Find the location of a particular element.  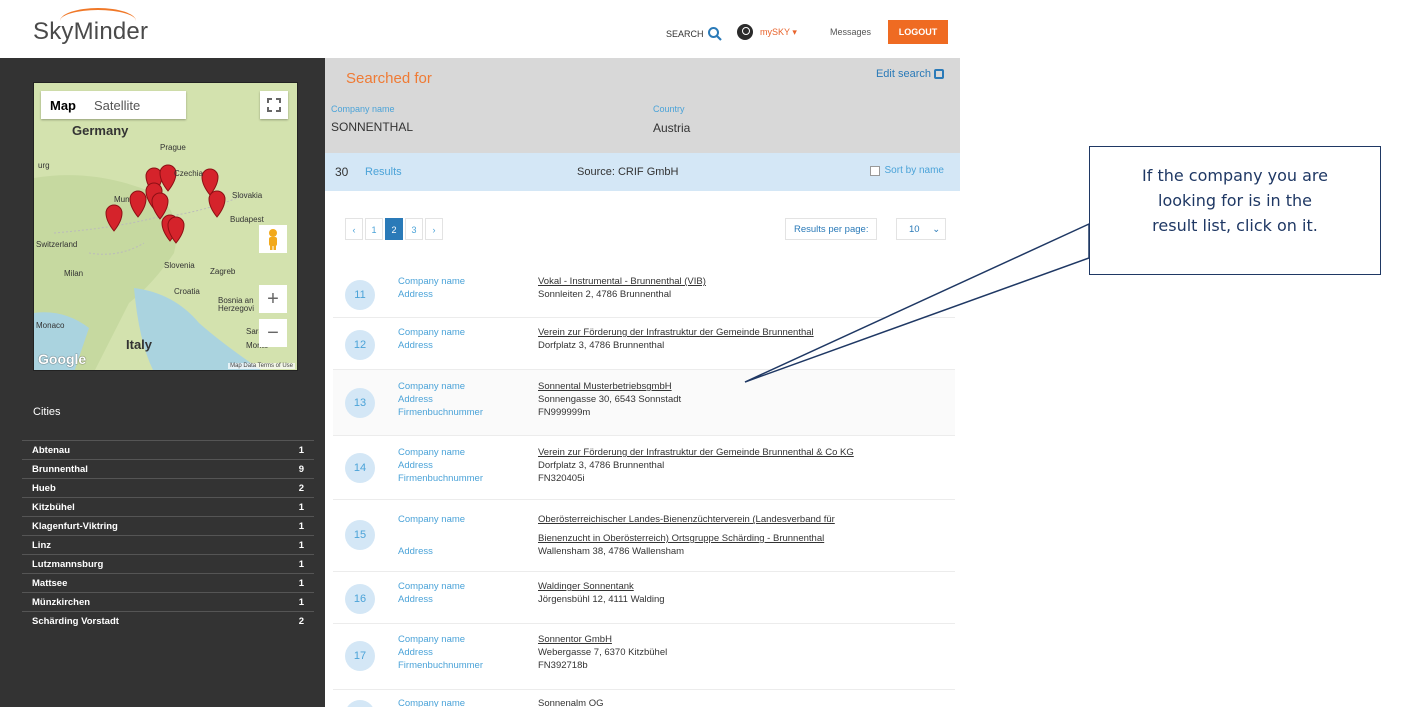

skyminder-logo: SkyMinder is located at coordinates (90, 32).